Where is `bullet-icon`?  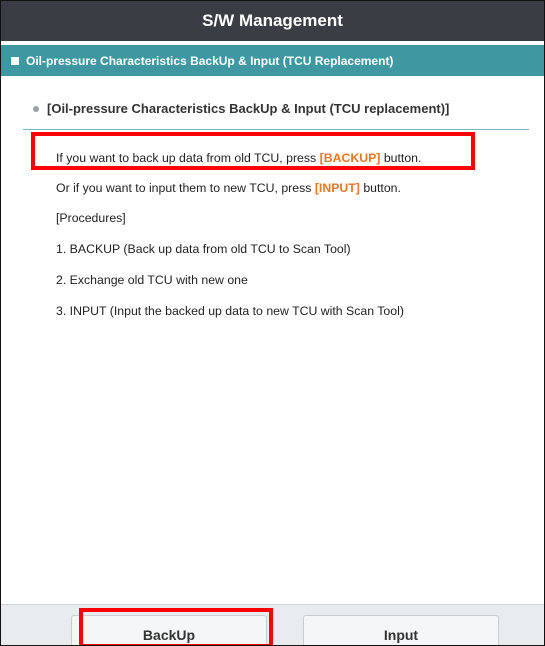
bullet-icon is located at coordinates (36, 108).